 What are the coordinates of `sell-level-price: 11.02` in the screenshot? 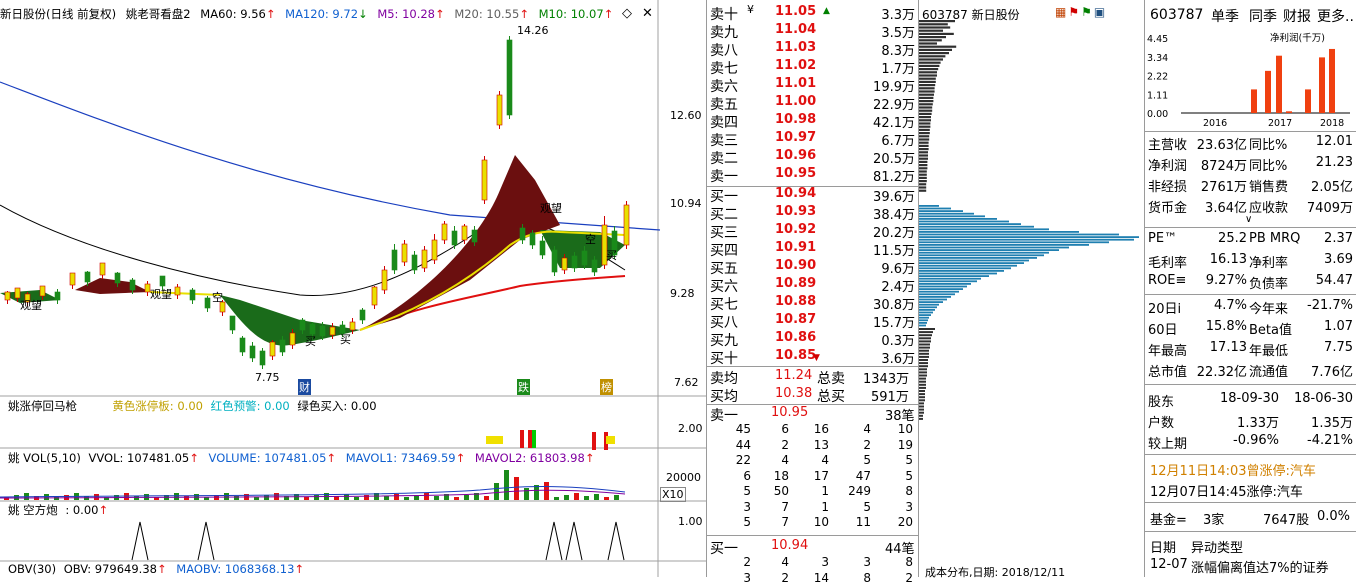 It's located at (795, 65).